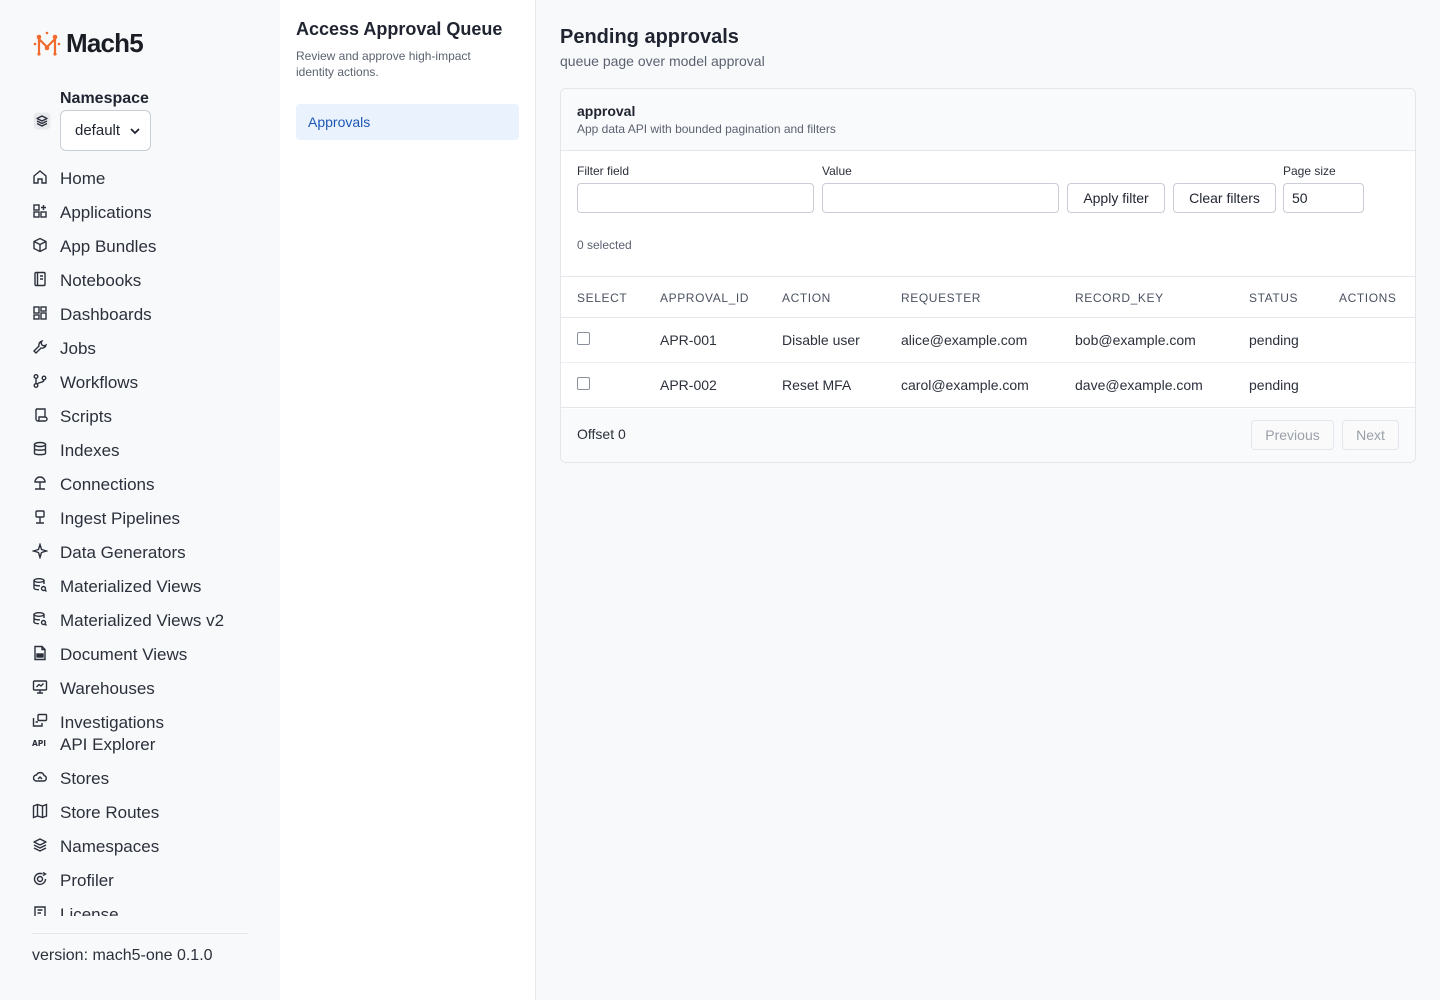  Describe the element at coordinates (40, 211) in the screenshot. I see `apps-icon` at that location.